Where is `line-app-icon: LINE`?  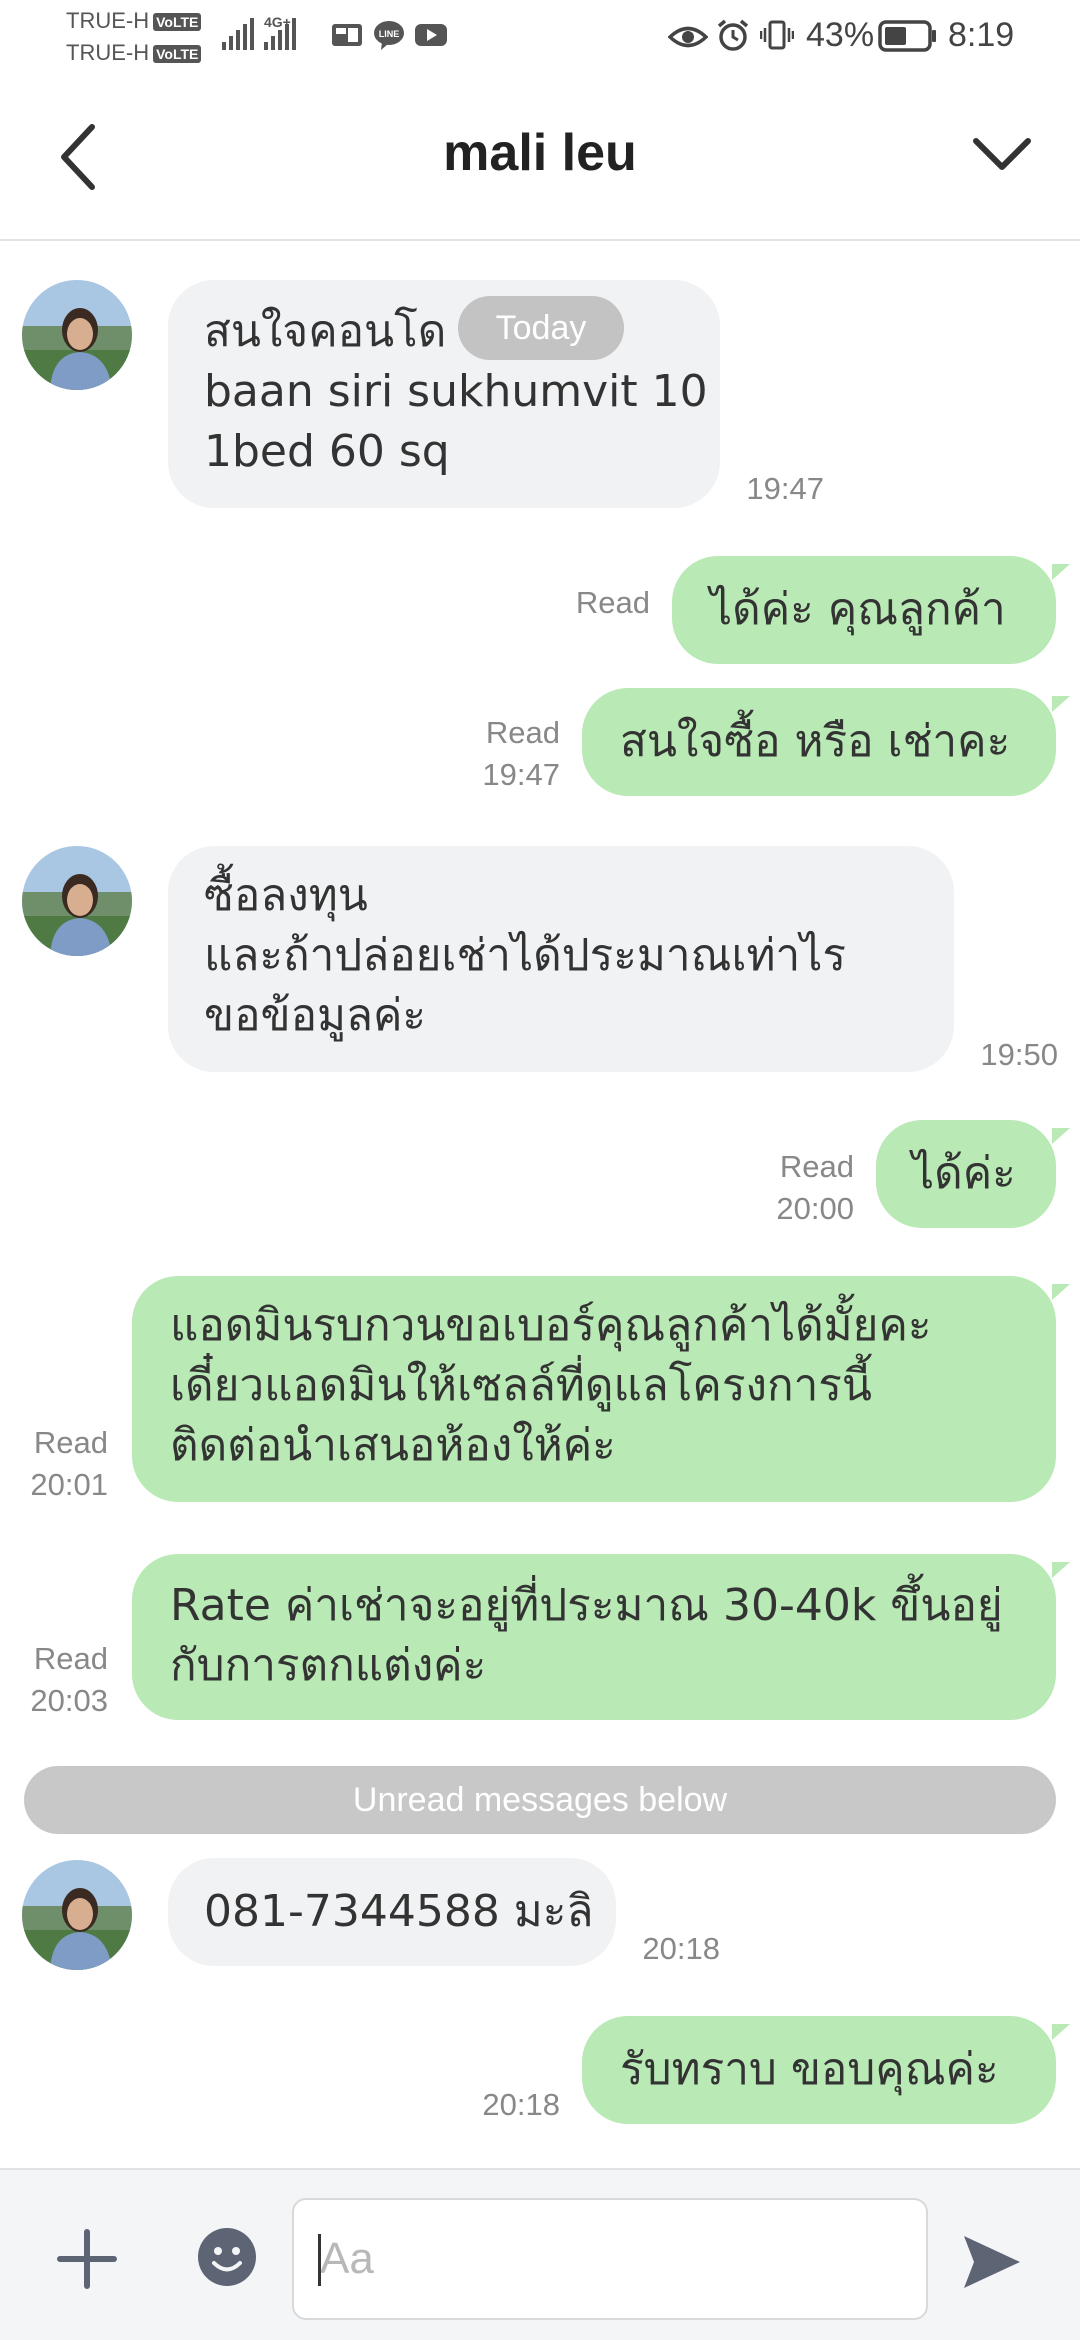 line-app-icon: LINE is located at coordinates (389, 35).